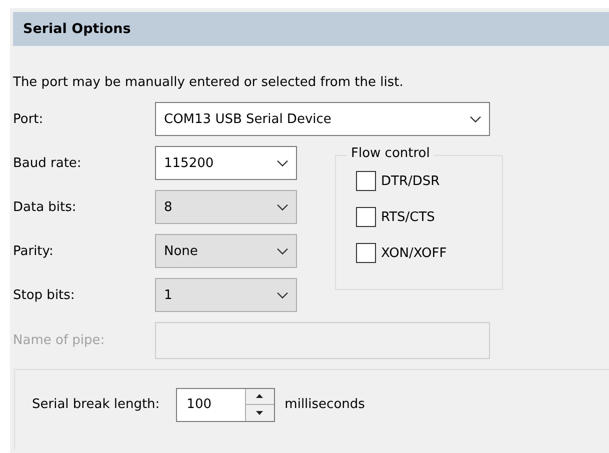 Image resolution: width=609 pixels, height=453 pixels. I want to click on field-label: Baud rate:, so click(47, 163).